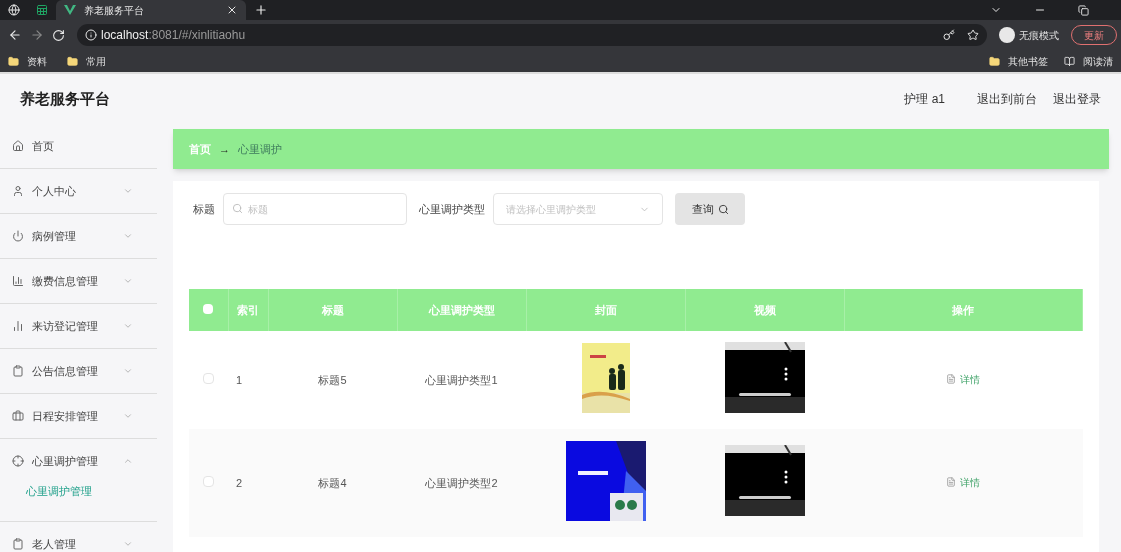 This screenshot has height=552, width=1121. Describe the element at coordinates (1007, 99) in the screenshot. I see `header-link: 退出到前台` at that location.